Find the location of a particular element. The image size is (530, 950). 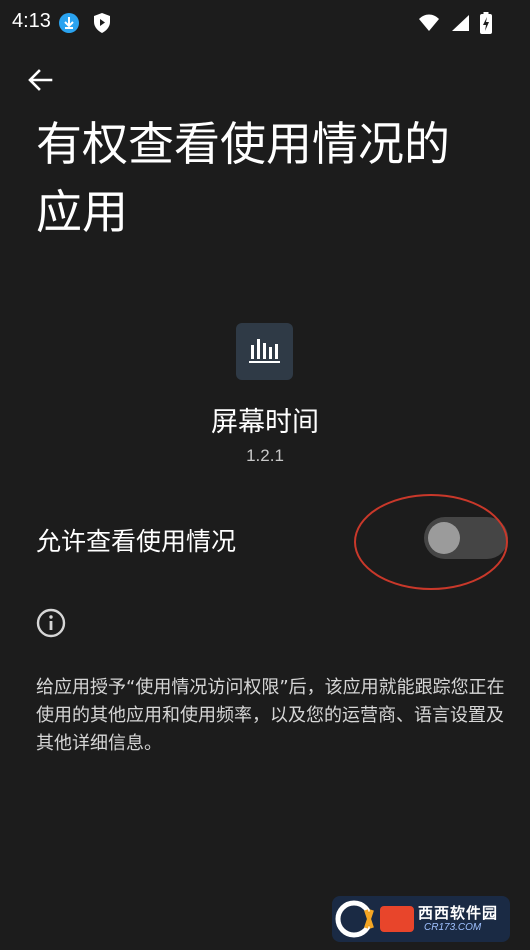

app-name: 屏幕时间 is located at coordinates (265, 422).